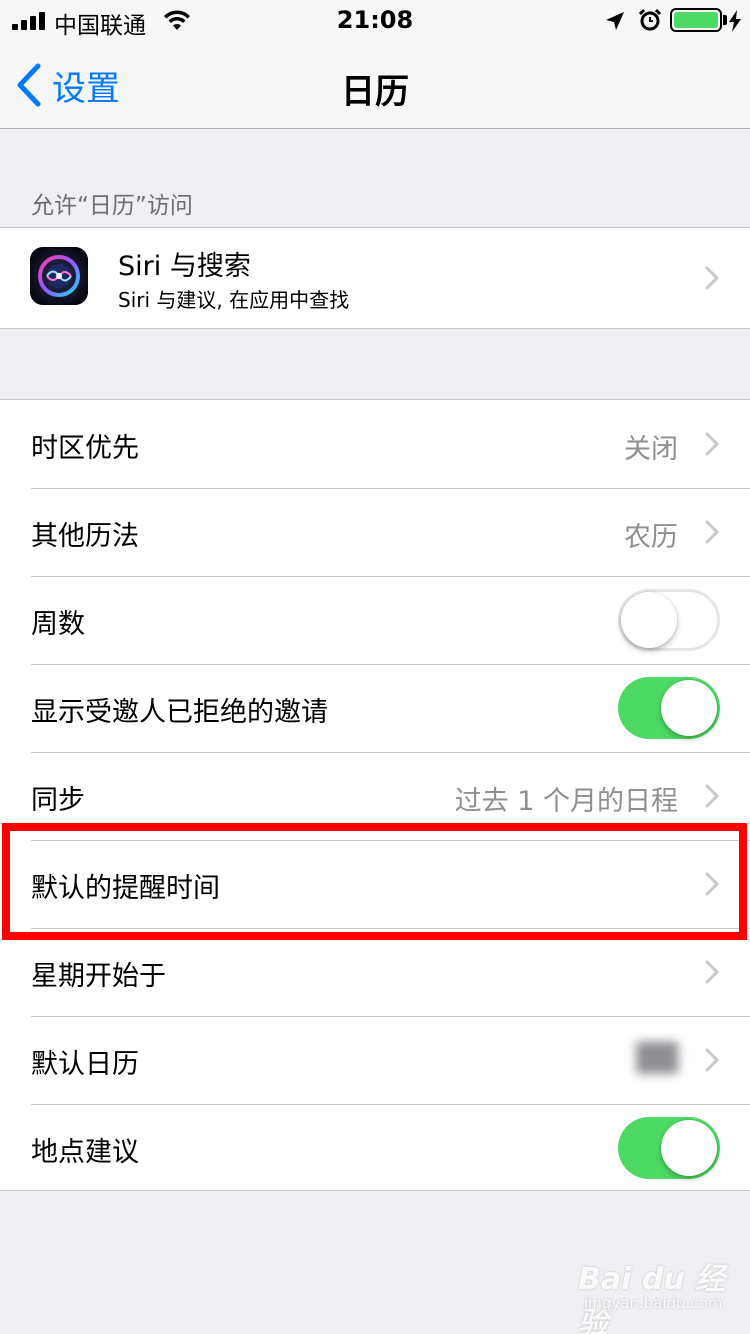 This screenshot has height=1334, width=750. What do you see at coordinates (375, 20) in the screenshot?
I see `status-bar: 中国联通 21:08` at bounding box center [375, 20].